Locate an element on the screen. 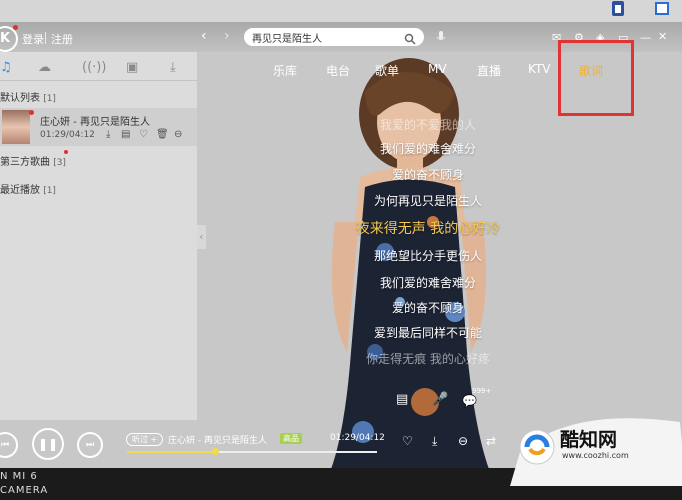  lyric-line-current: 夜来得无声 我的心好冷 is located at coordinates (428, 229).